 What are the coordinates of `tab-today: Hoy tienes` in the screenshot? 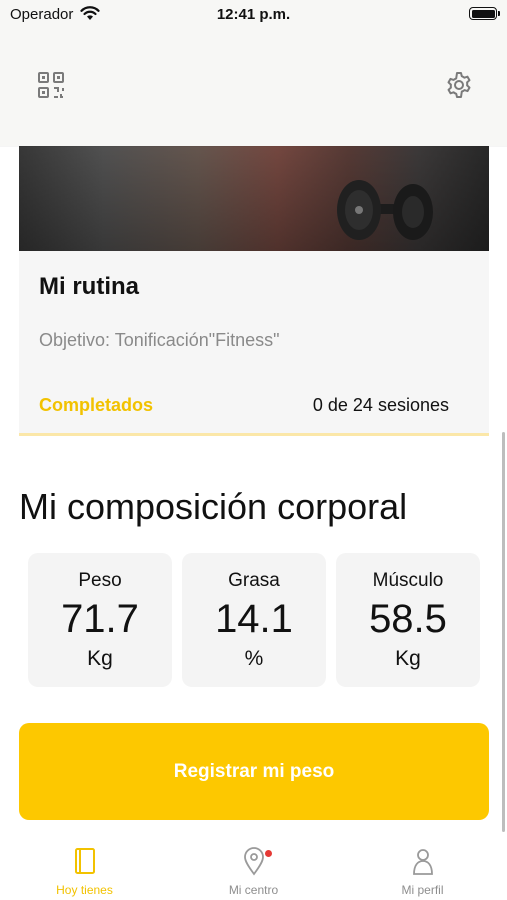 It's located at (84, 868).